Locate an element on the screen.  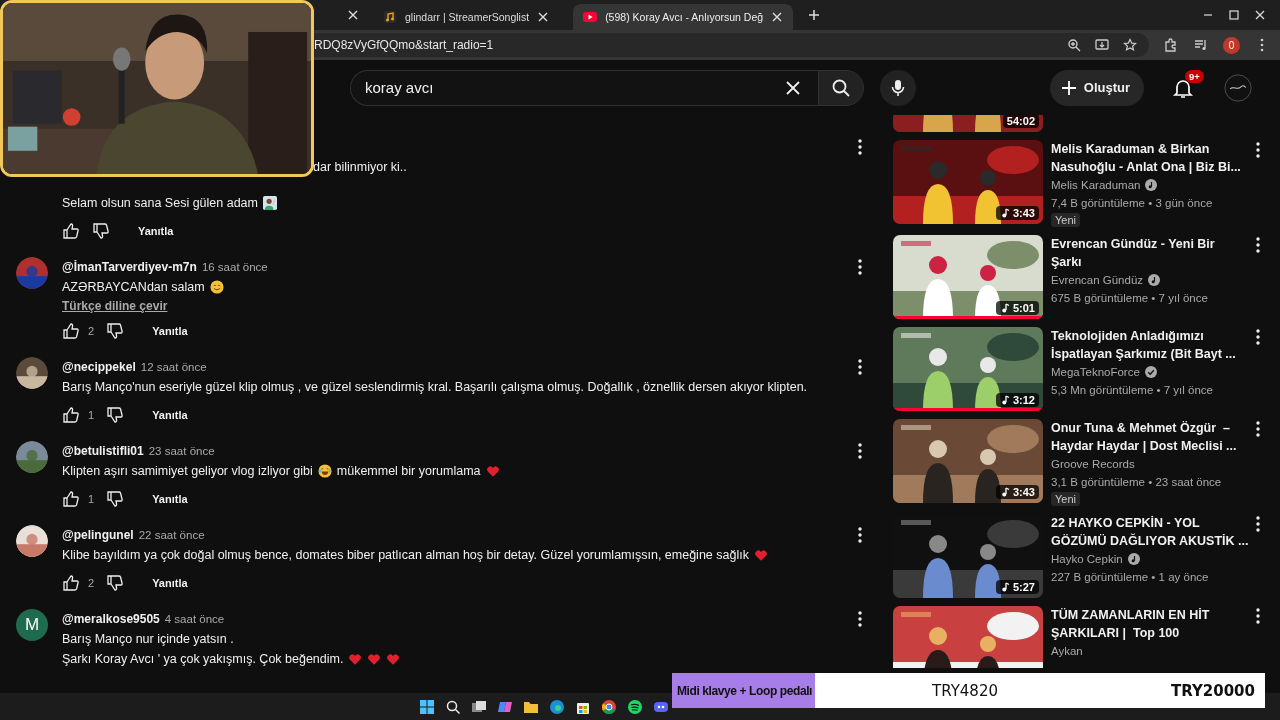
channel-name: Evrencan Gündüz is located at coordinates (1097, 280).